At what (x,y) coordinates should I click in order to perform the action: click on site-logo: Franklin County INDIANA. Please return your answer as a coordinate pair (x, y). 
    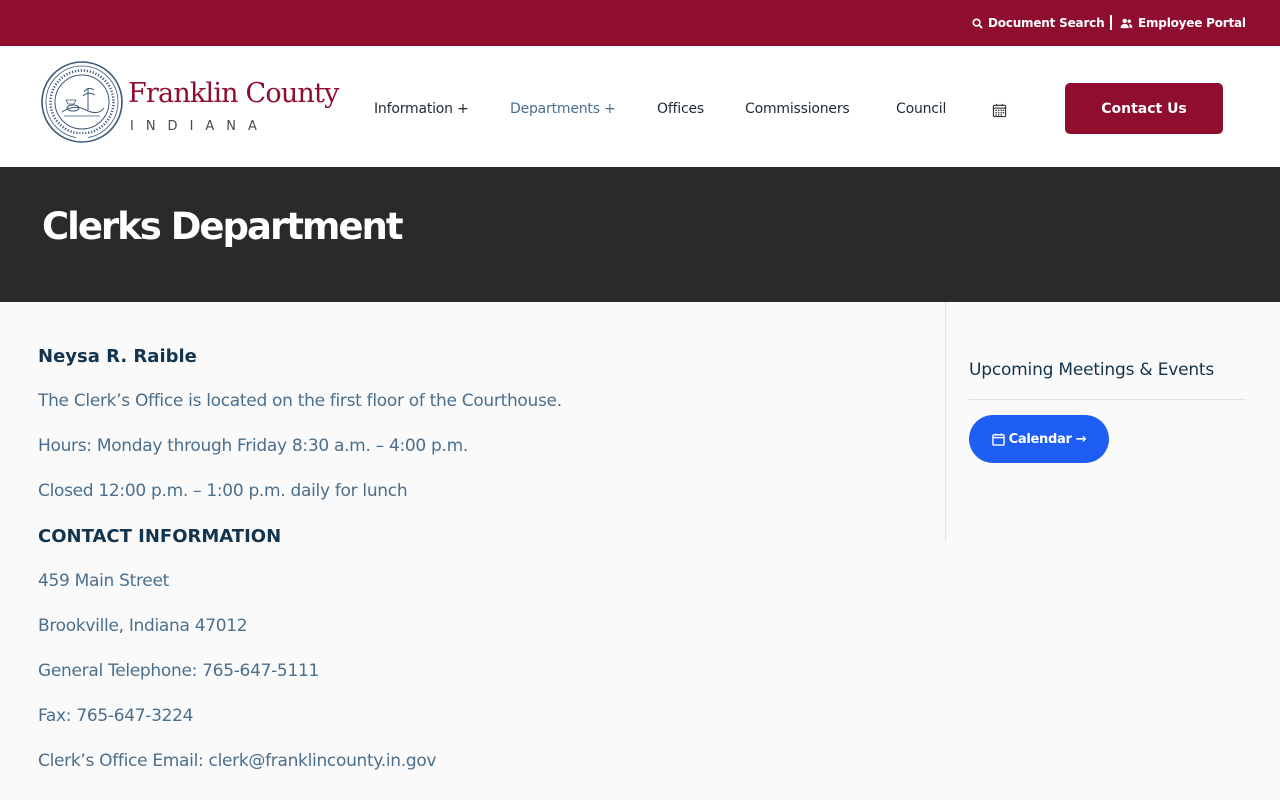
    Looking at the image, I should click on (189, 103).